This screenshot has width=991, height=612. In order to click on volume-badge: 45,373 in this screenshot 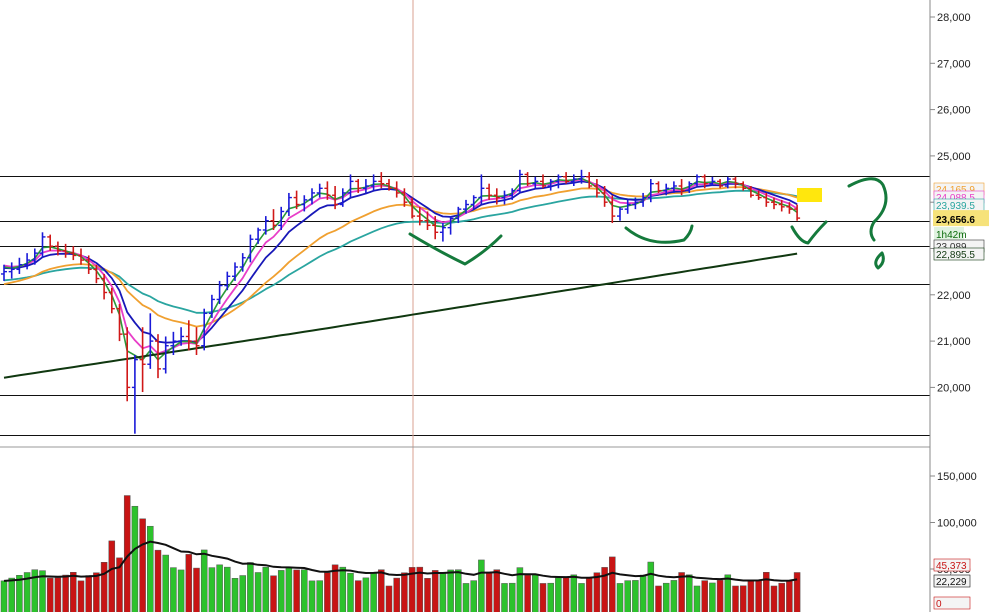, I will do `click(951, 566)`.